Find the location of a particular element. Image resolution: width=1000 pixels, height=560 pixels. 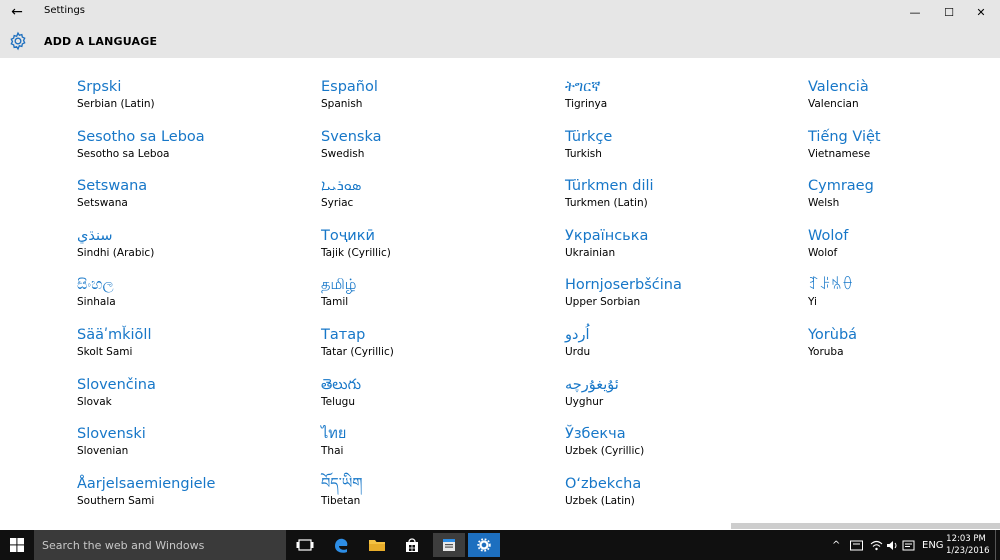

language-native-name: తెలుగు is located at coordinates (341, 384).